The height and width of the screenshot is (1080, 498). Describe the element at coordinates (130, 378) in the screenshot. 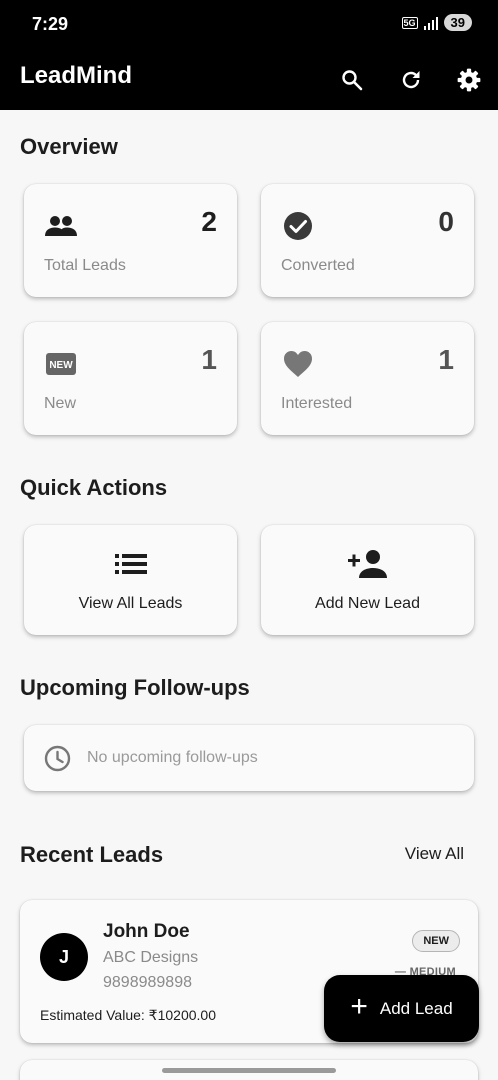

I see `stat-card-new: NEW 1 New` at that location.